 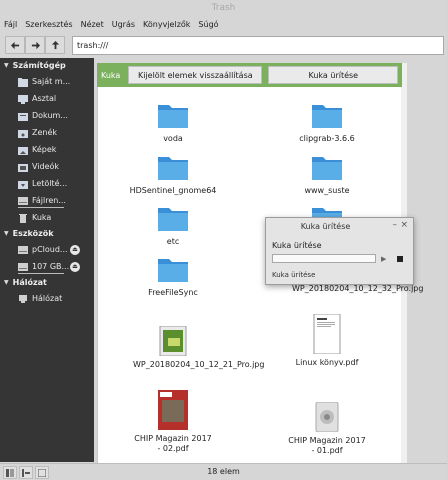 I want to click on status-bar: 18 elem, so click(x=223, y=471).